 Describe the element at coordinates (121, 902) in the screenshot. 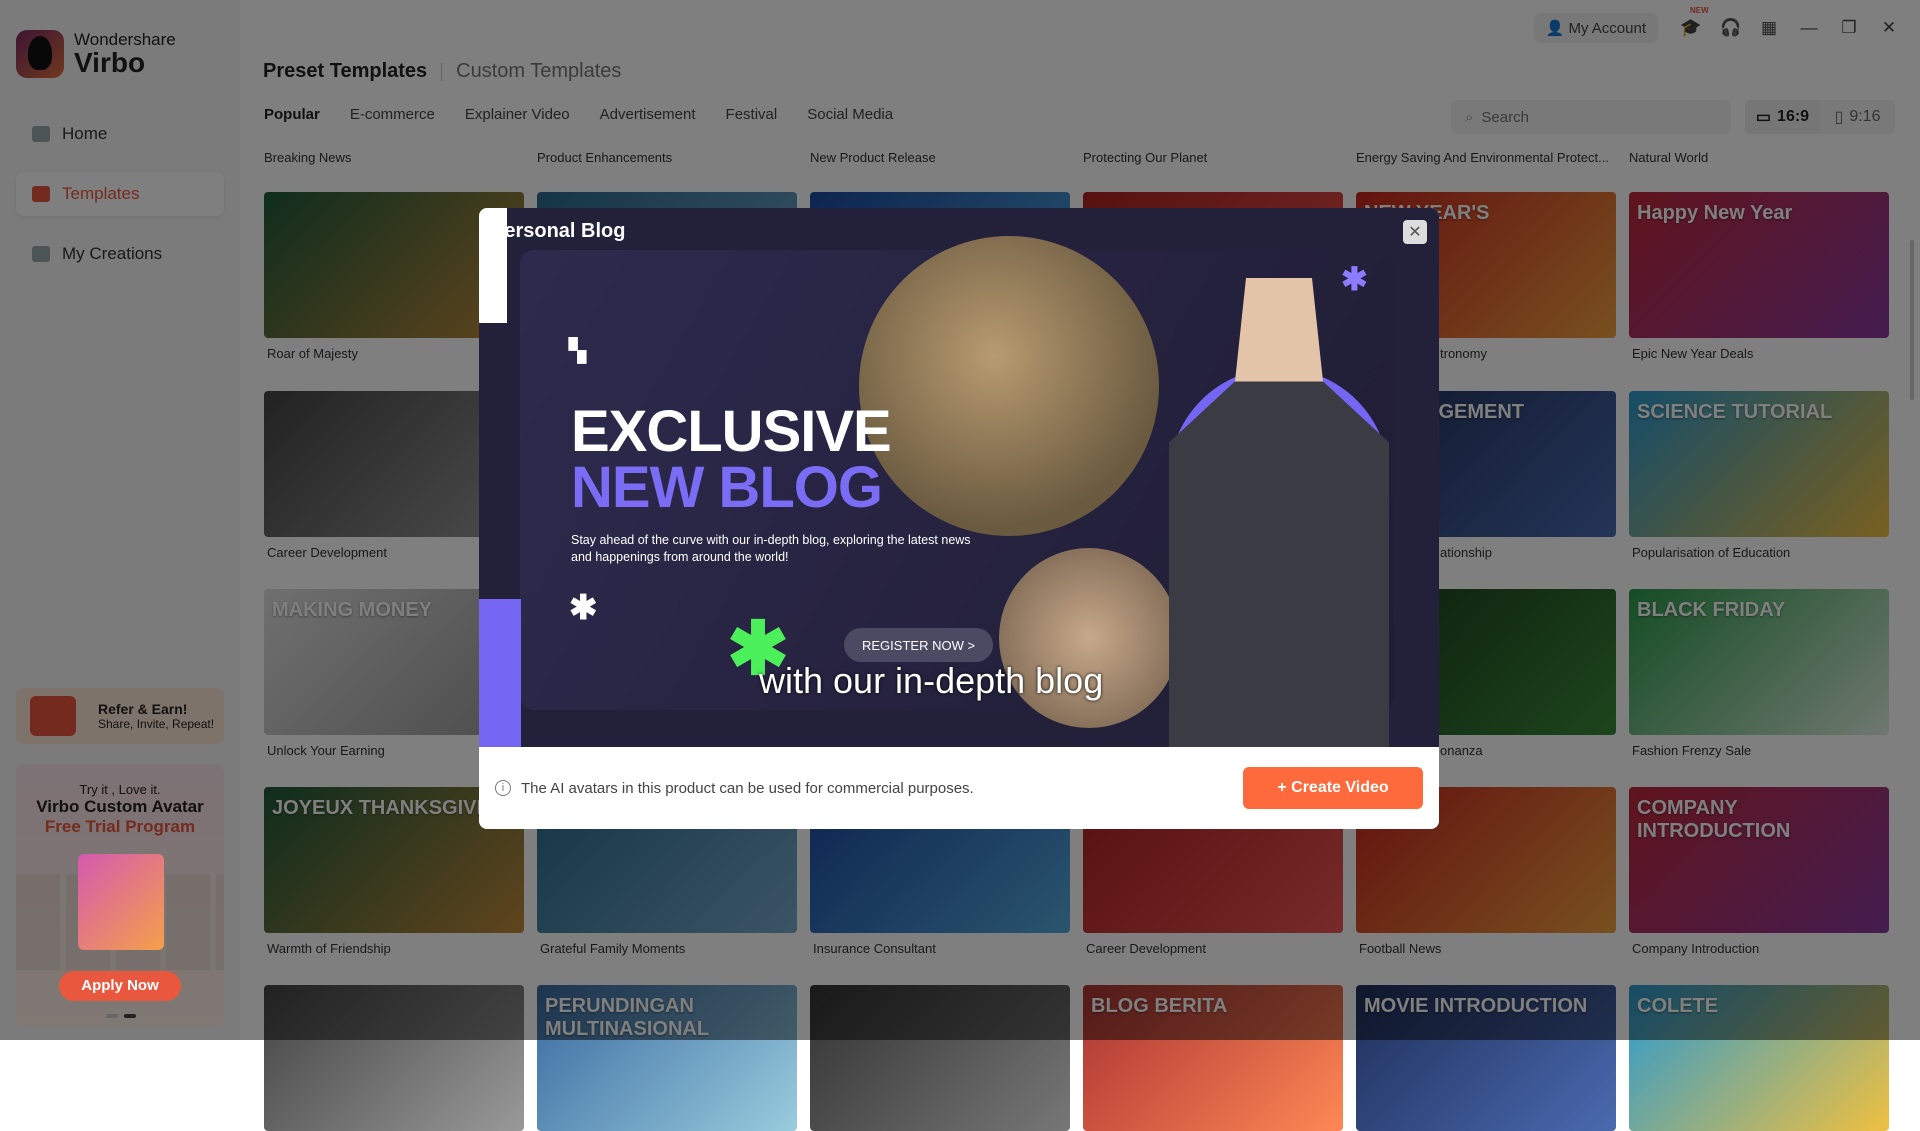

I see `avatar-image` at that location.